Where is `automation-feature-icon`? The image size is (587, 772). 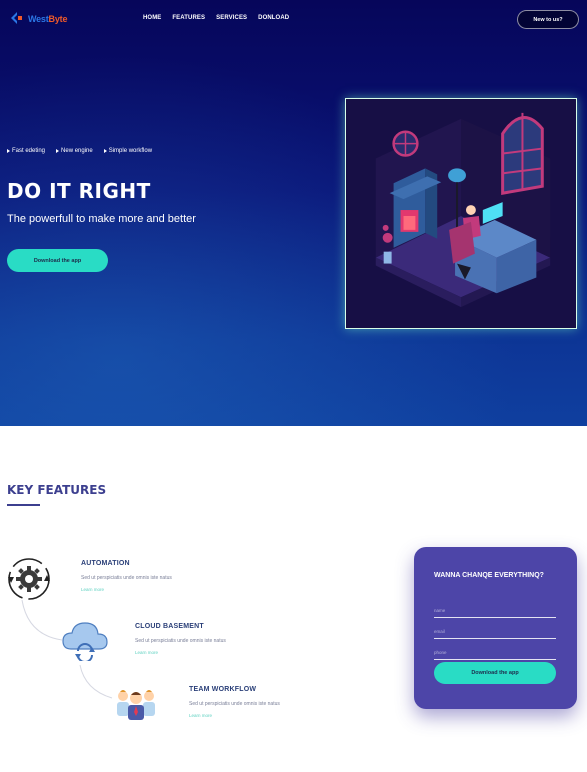
automation-feature-icon is located at coordinates (29, 581).